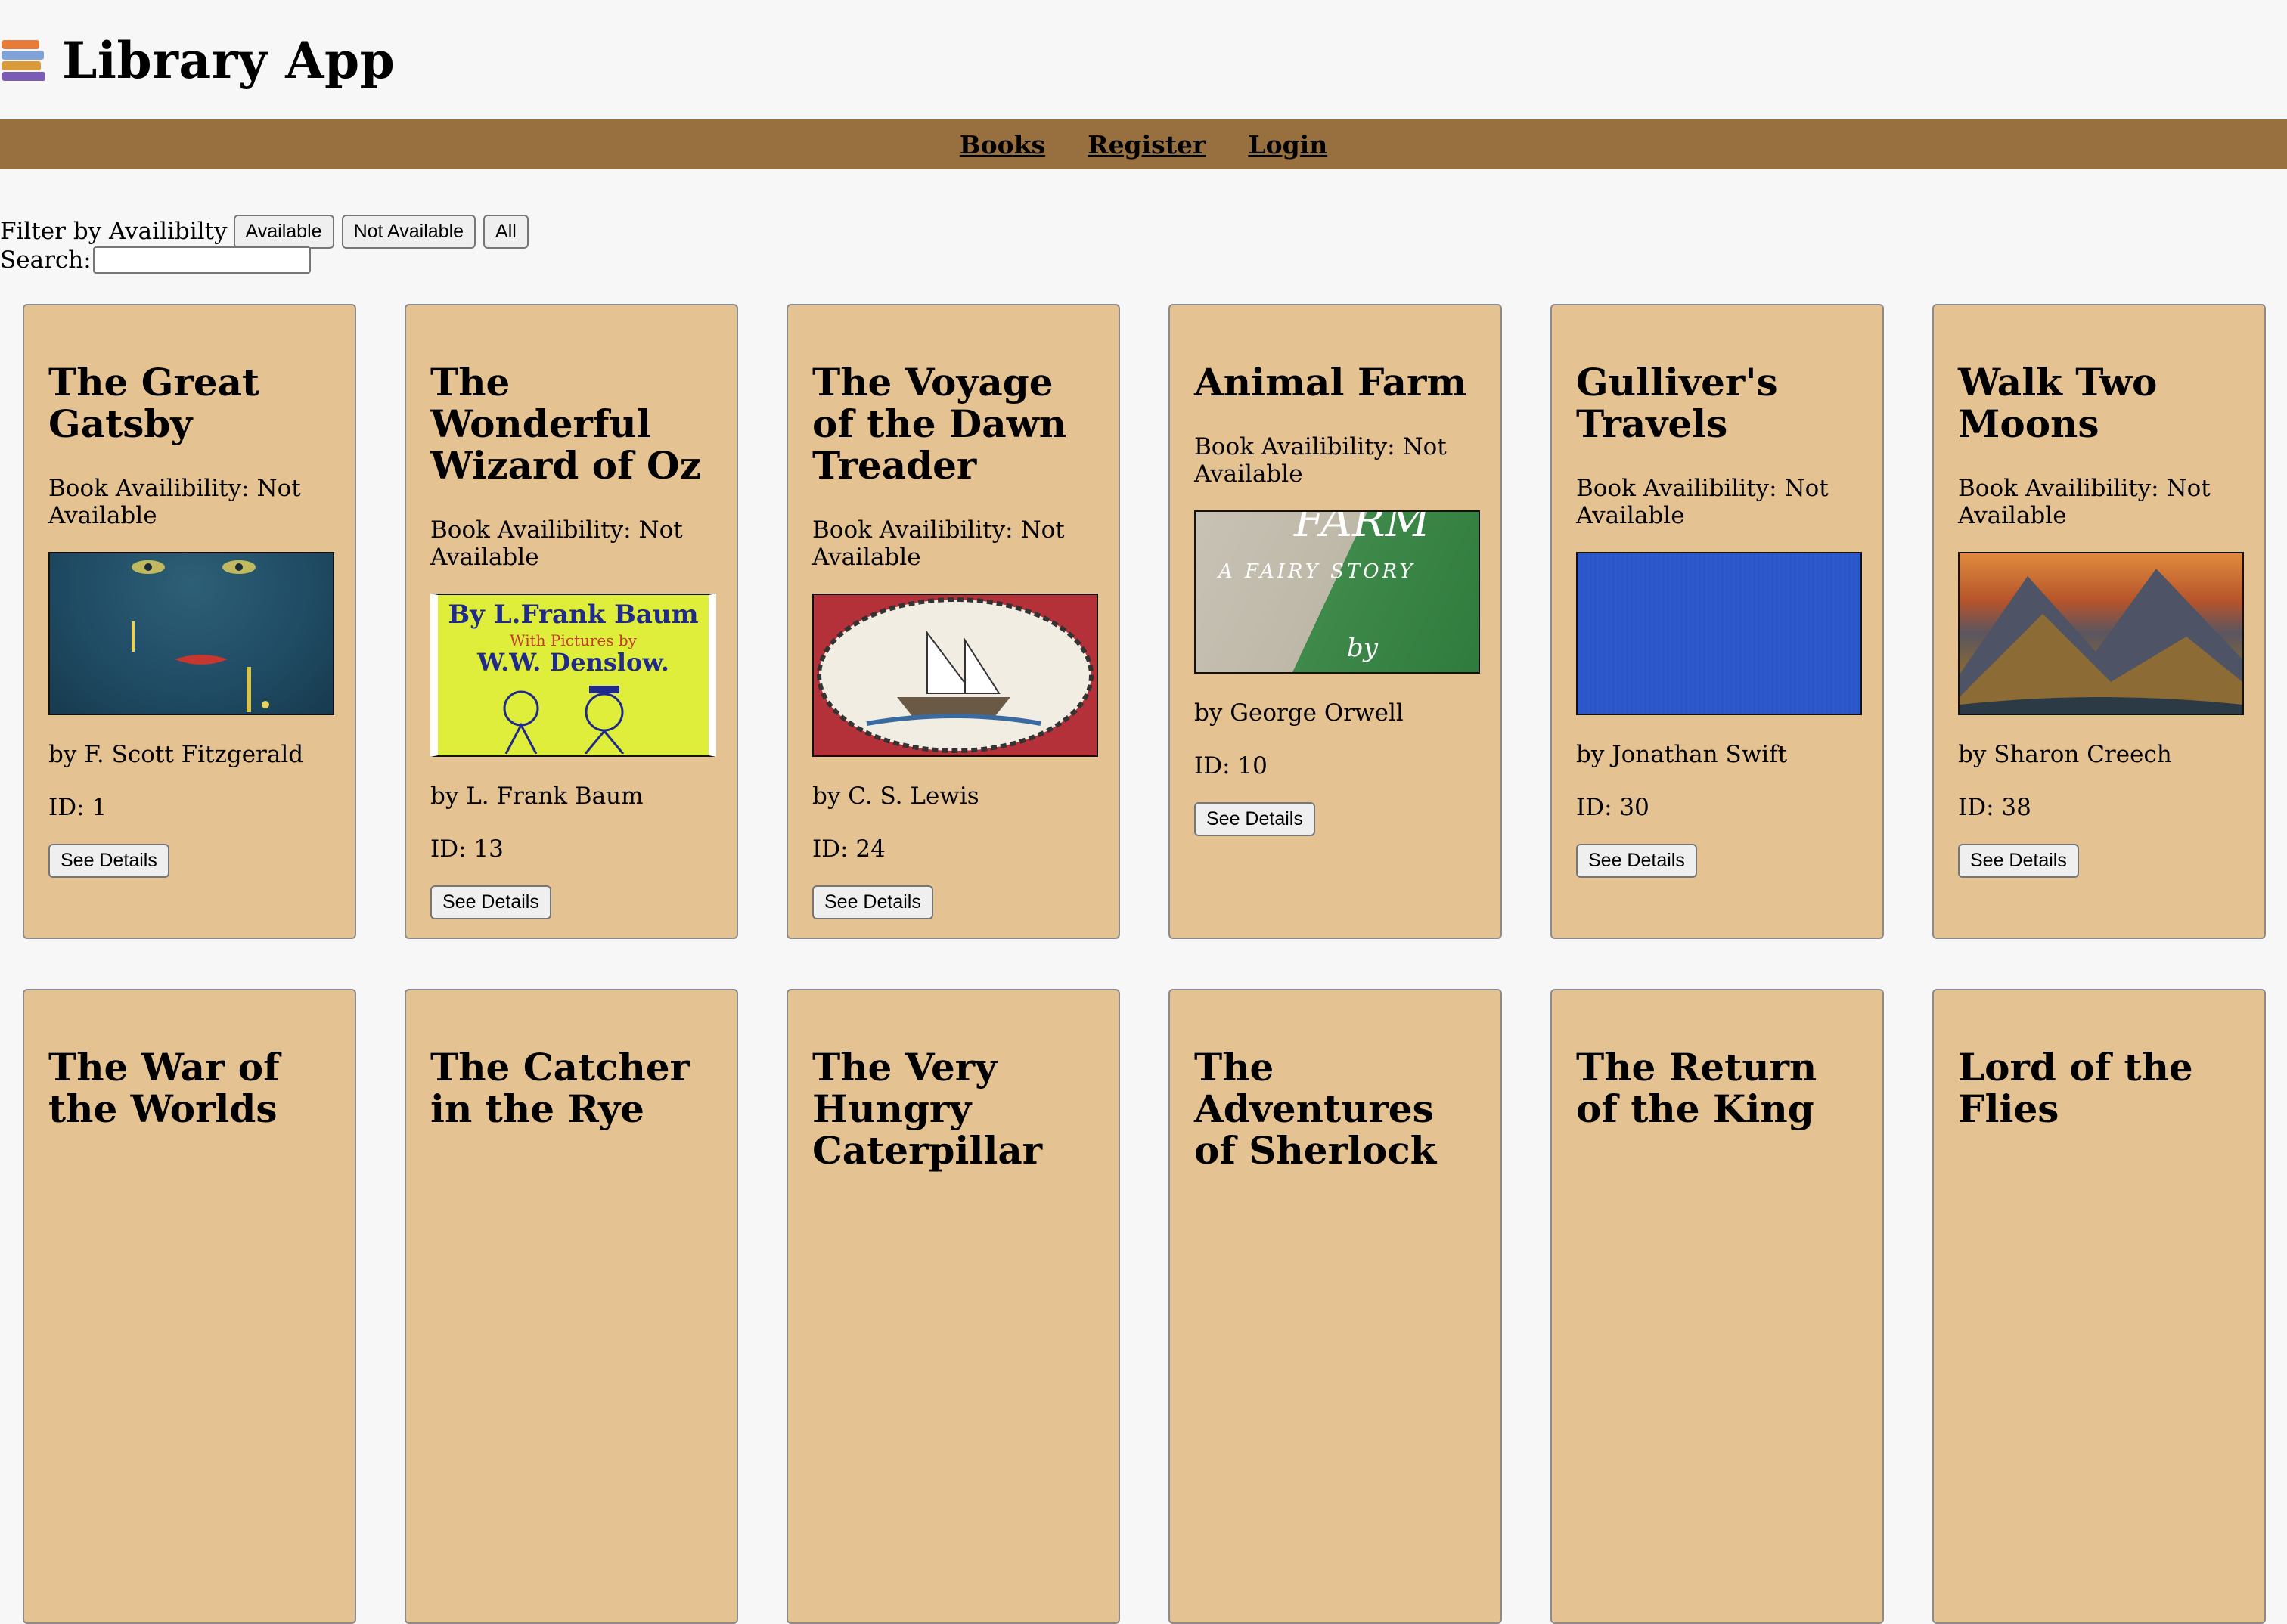 Image resolution: width=2287 pixels, height=1624 pixels. I want to click on book-card: Lord of the Flies, so click(2099, 1306).